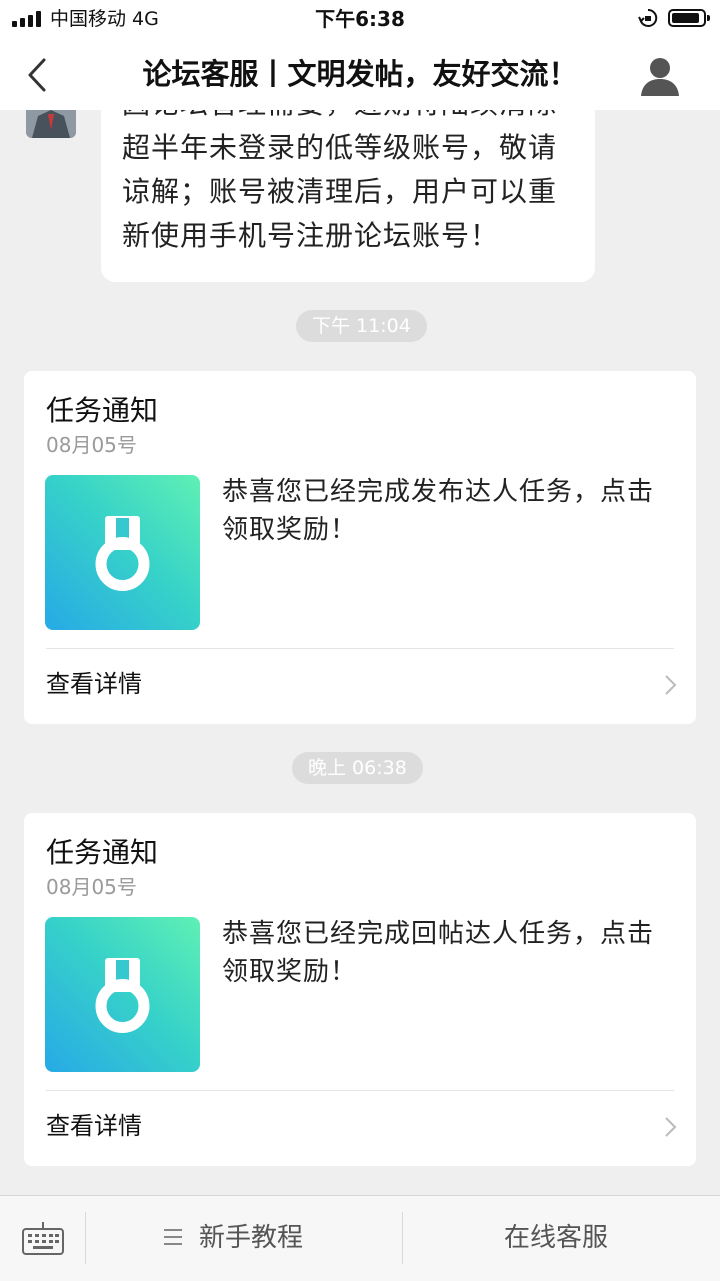  I want to click on status-time: 下午6:38, so click(360, 19).